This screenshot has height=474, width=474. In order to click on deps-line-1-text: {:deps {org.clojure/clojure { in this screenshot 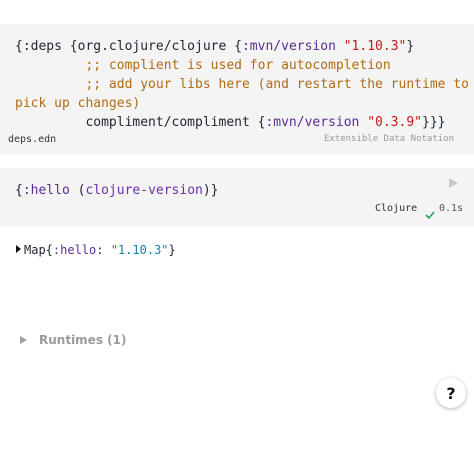, I will do `click(128, 46)`.